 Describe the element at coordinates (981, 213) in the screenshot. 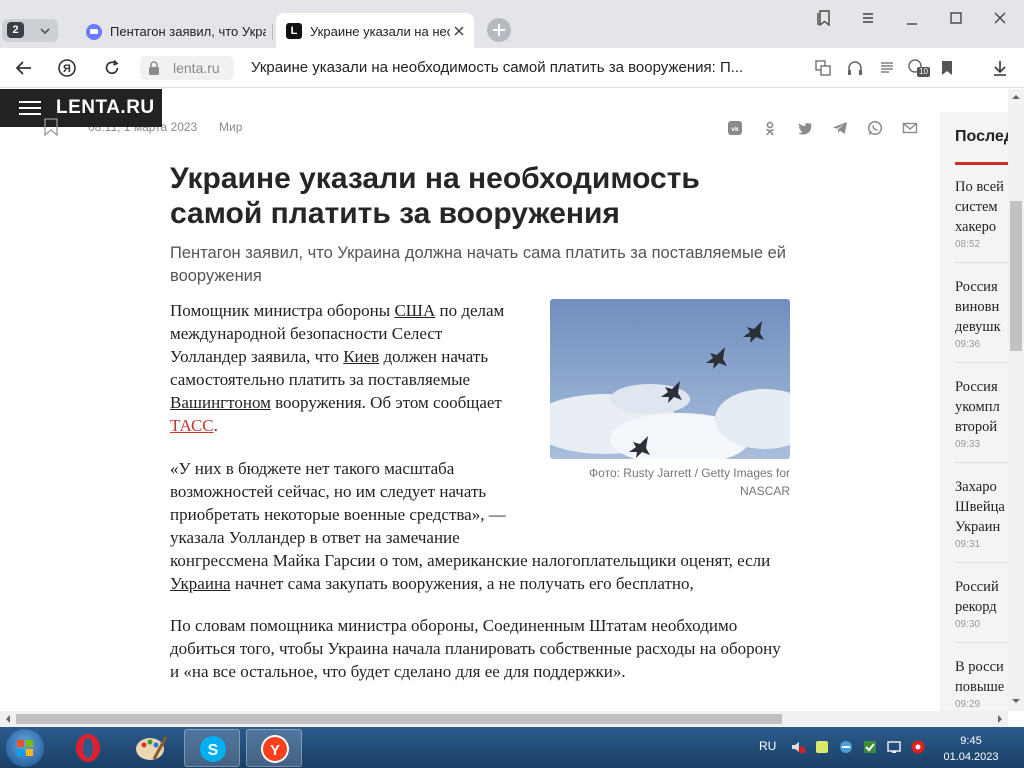

I see `news-item: По всей систем хакеро 08:52` at that location.